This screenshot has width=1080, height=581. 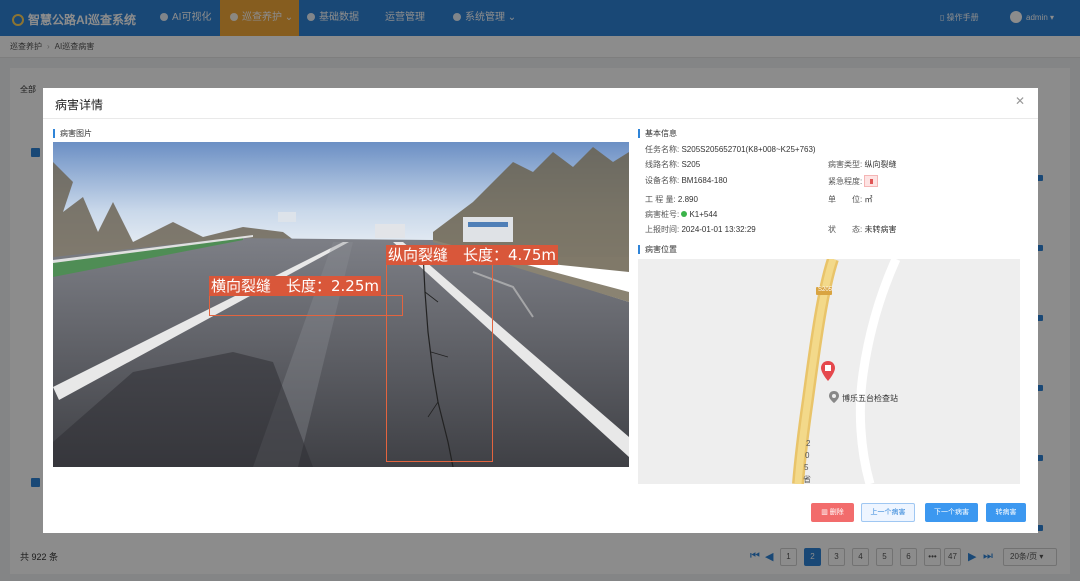 I want to click on unit-value: ㎡, so click(x=868, y=199).